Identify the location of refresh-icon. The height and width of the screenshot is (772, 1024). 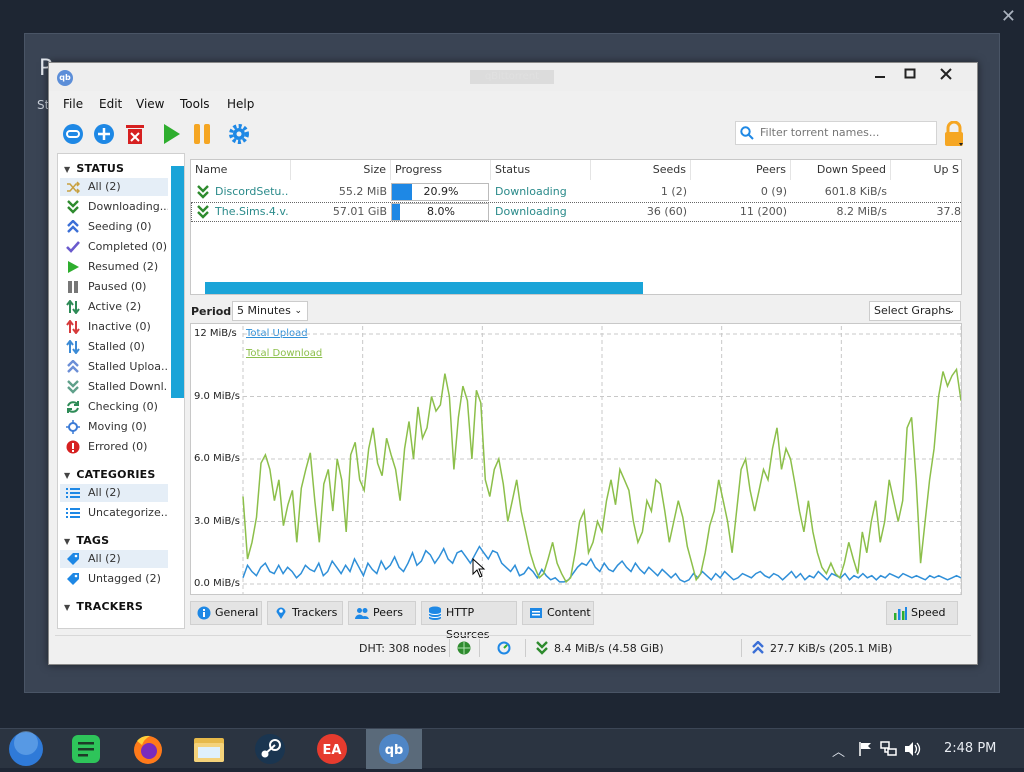
(73, 407).